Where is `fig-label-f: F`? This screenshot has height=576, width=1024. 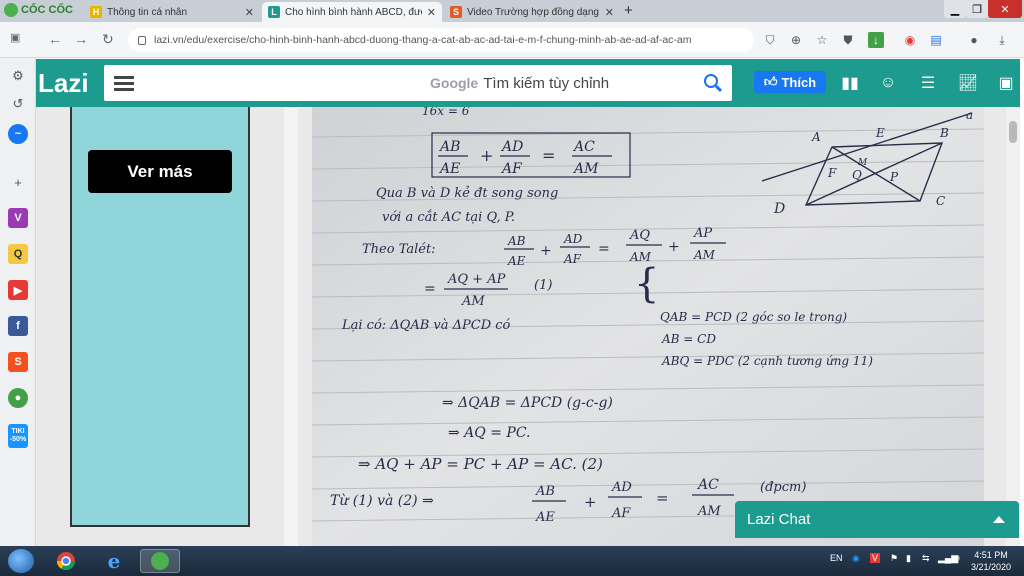 fig-label-f: F is located at coordinates (832, 173).